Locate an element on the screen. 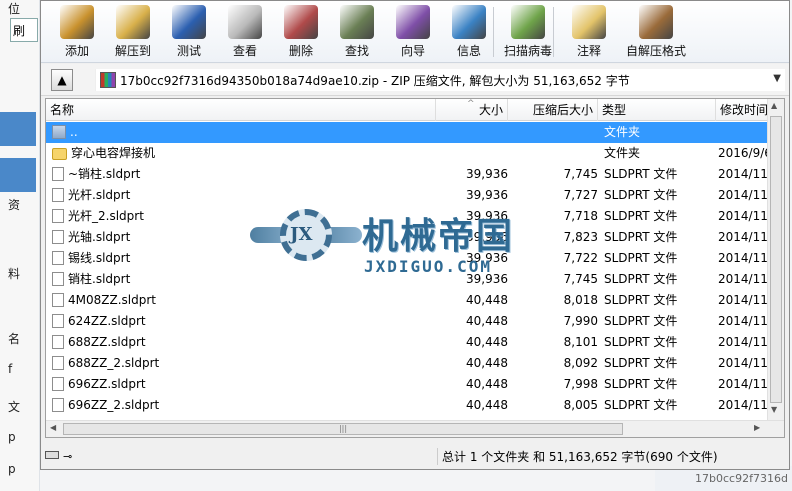  row-packed-size is located at coordinates (553, 132).